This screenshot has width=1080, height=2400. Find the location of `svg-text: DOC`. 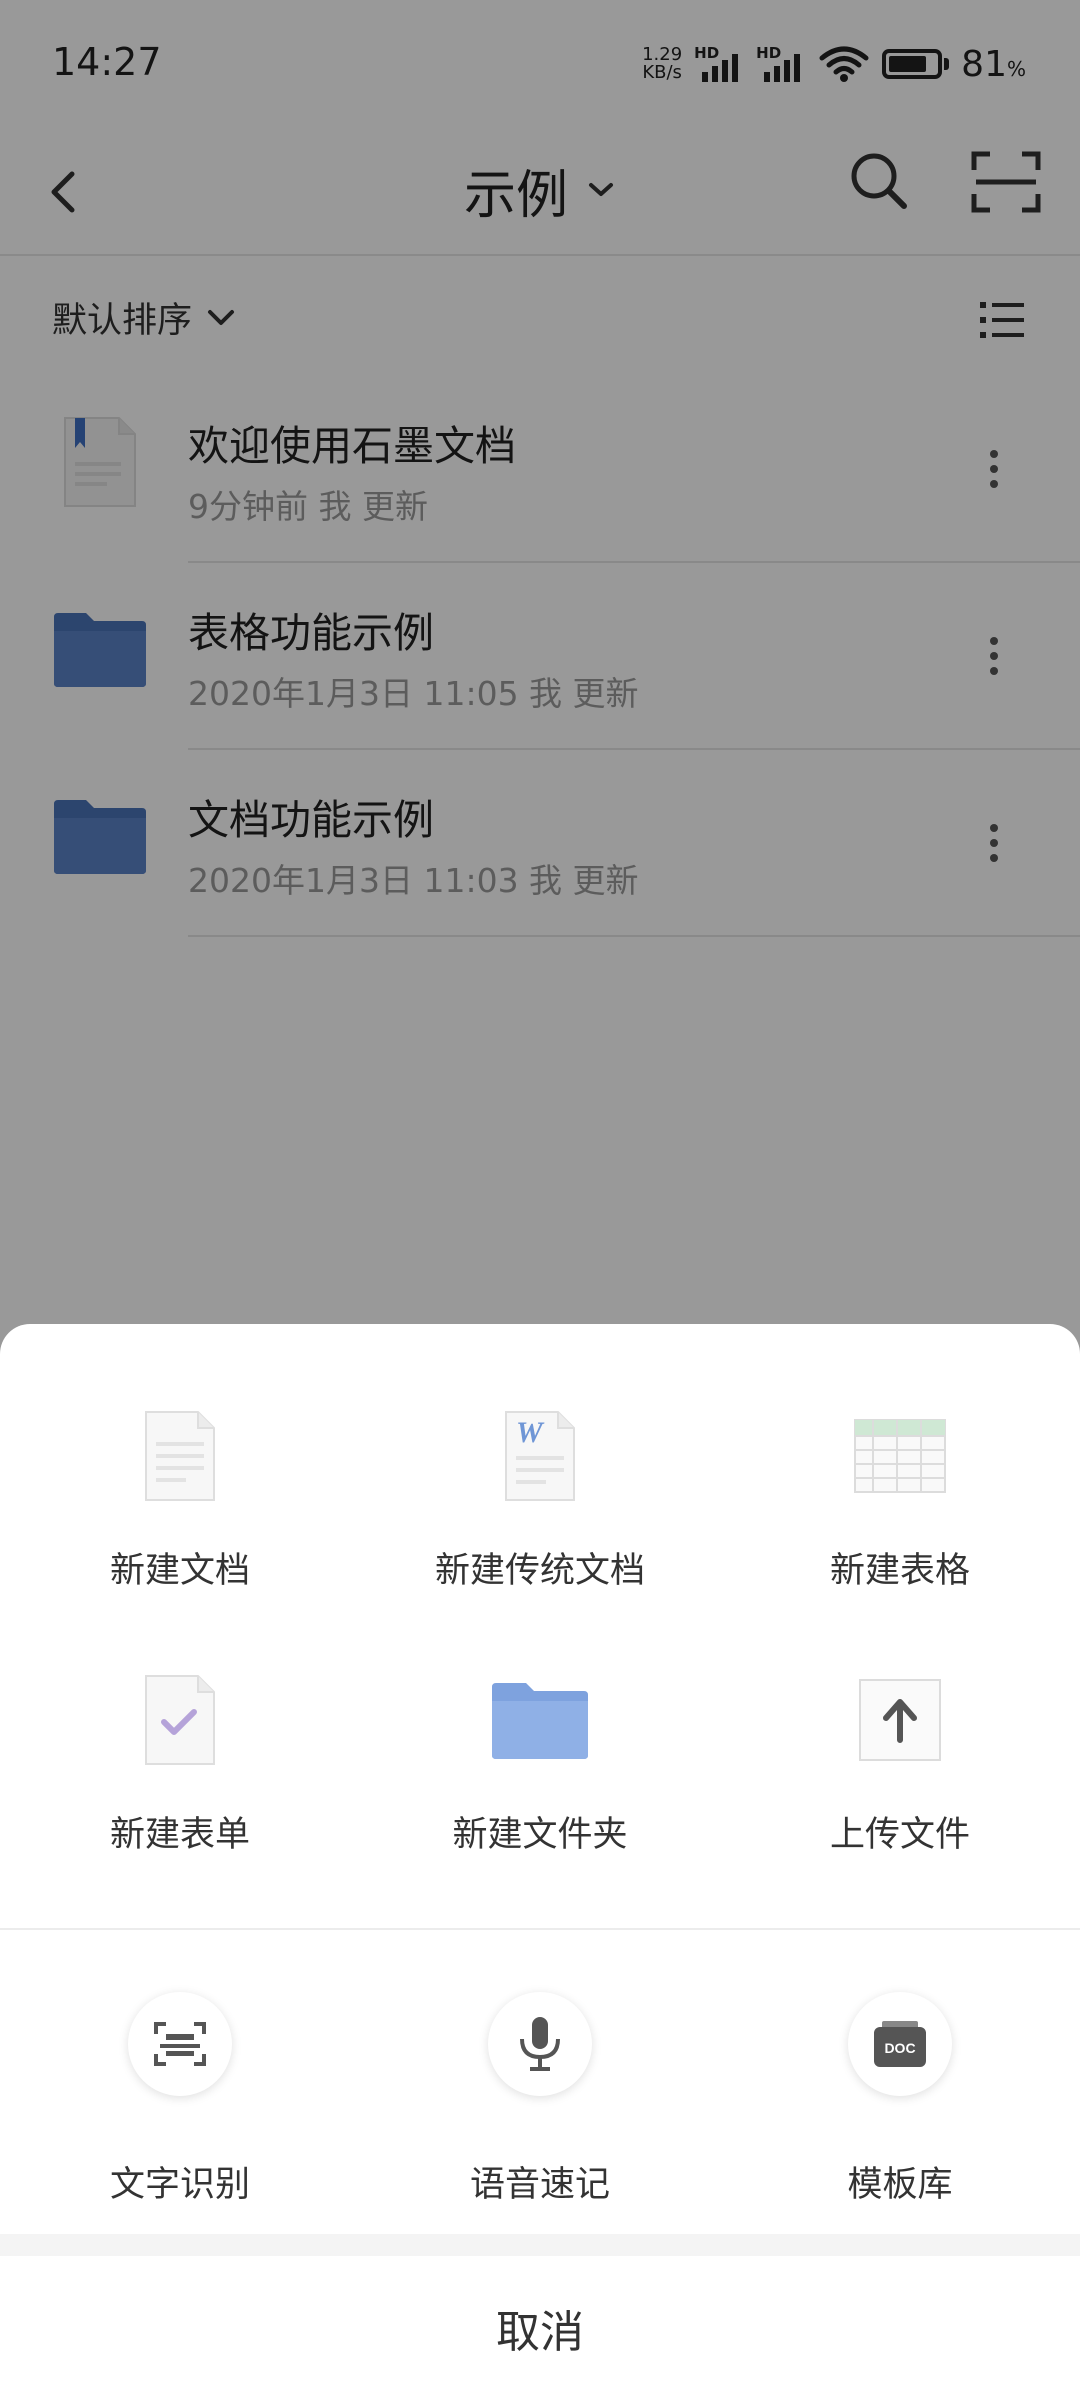

svg-text: DOC is located at coordinates (899, 2048).